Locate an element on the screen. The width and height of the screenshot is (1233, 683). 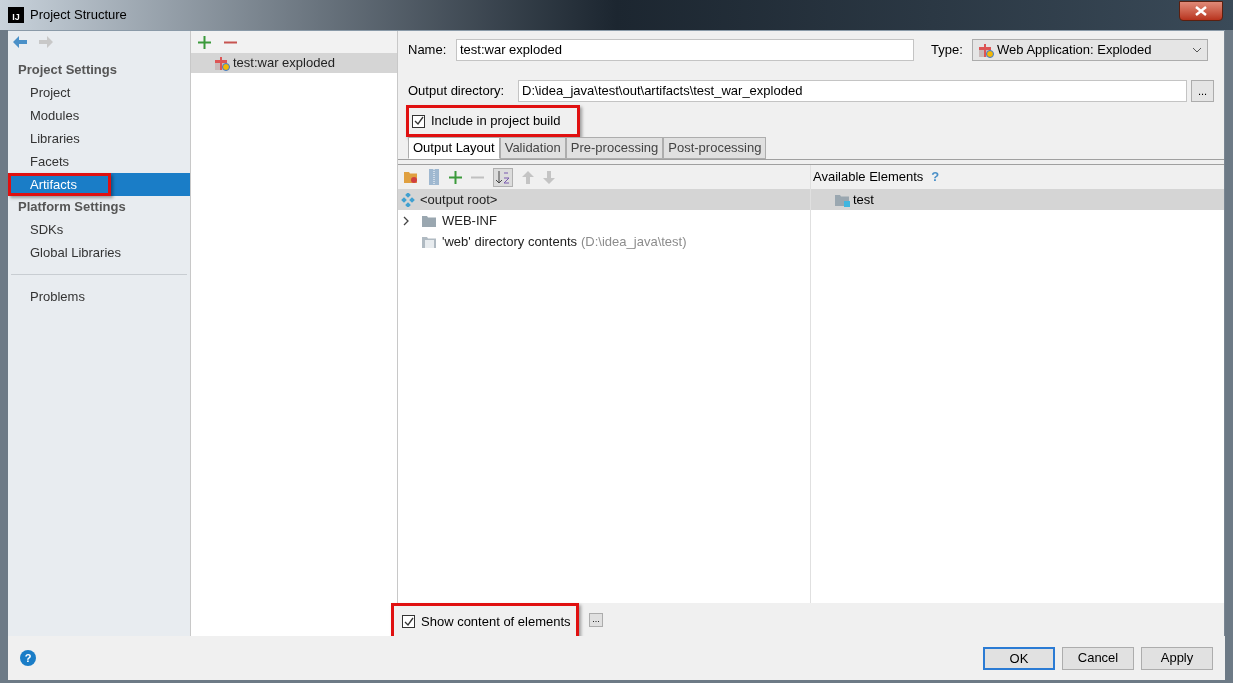
type-dropdown: Web Application: Exploded is located at coordinates (1090, 50).